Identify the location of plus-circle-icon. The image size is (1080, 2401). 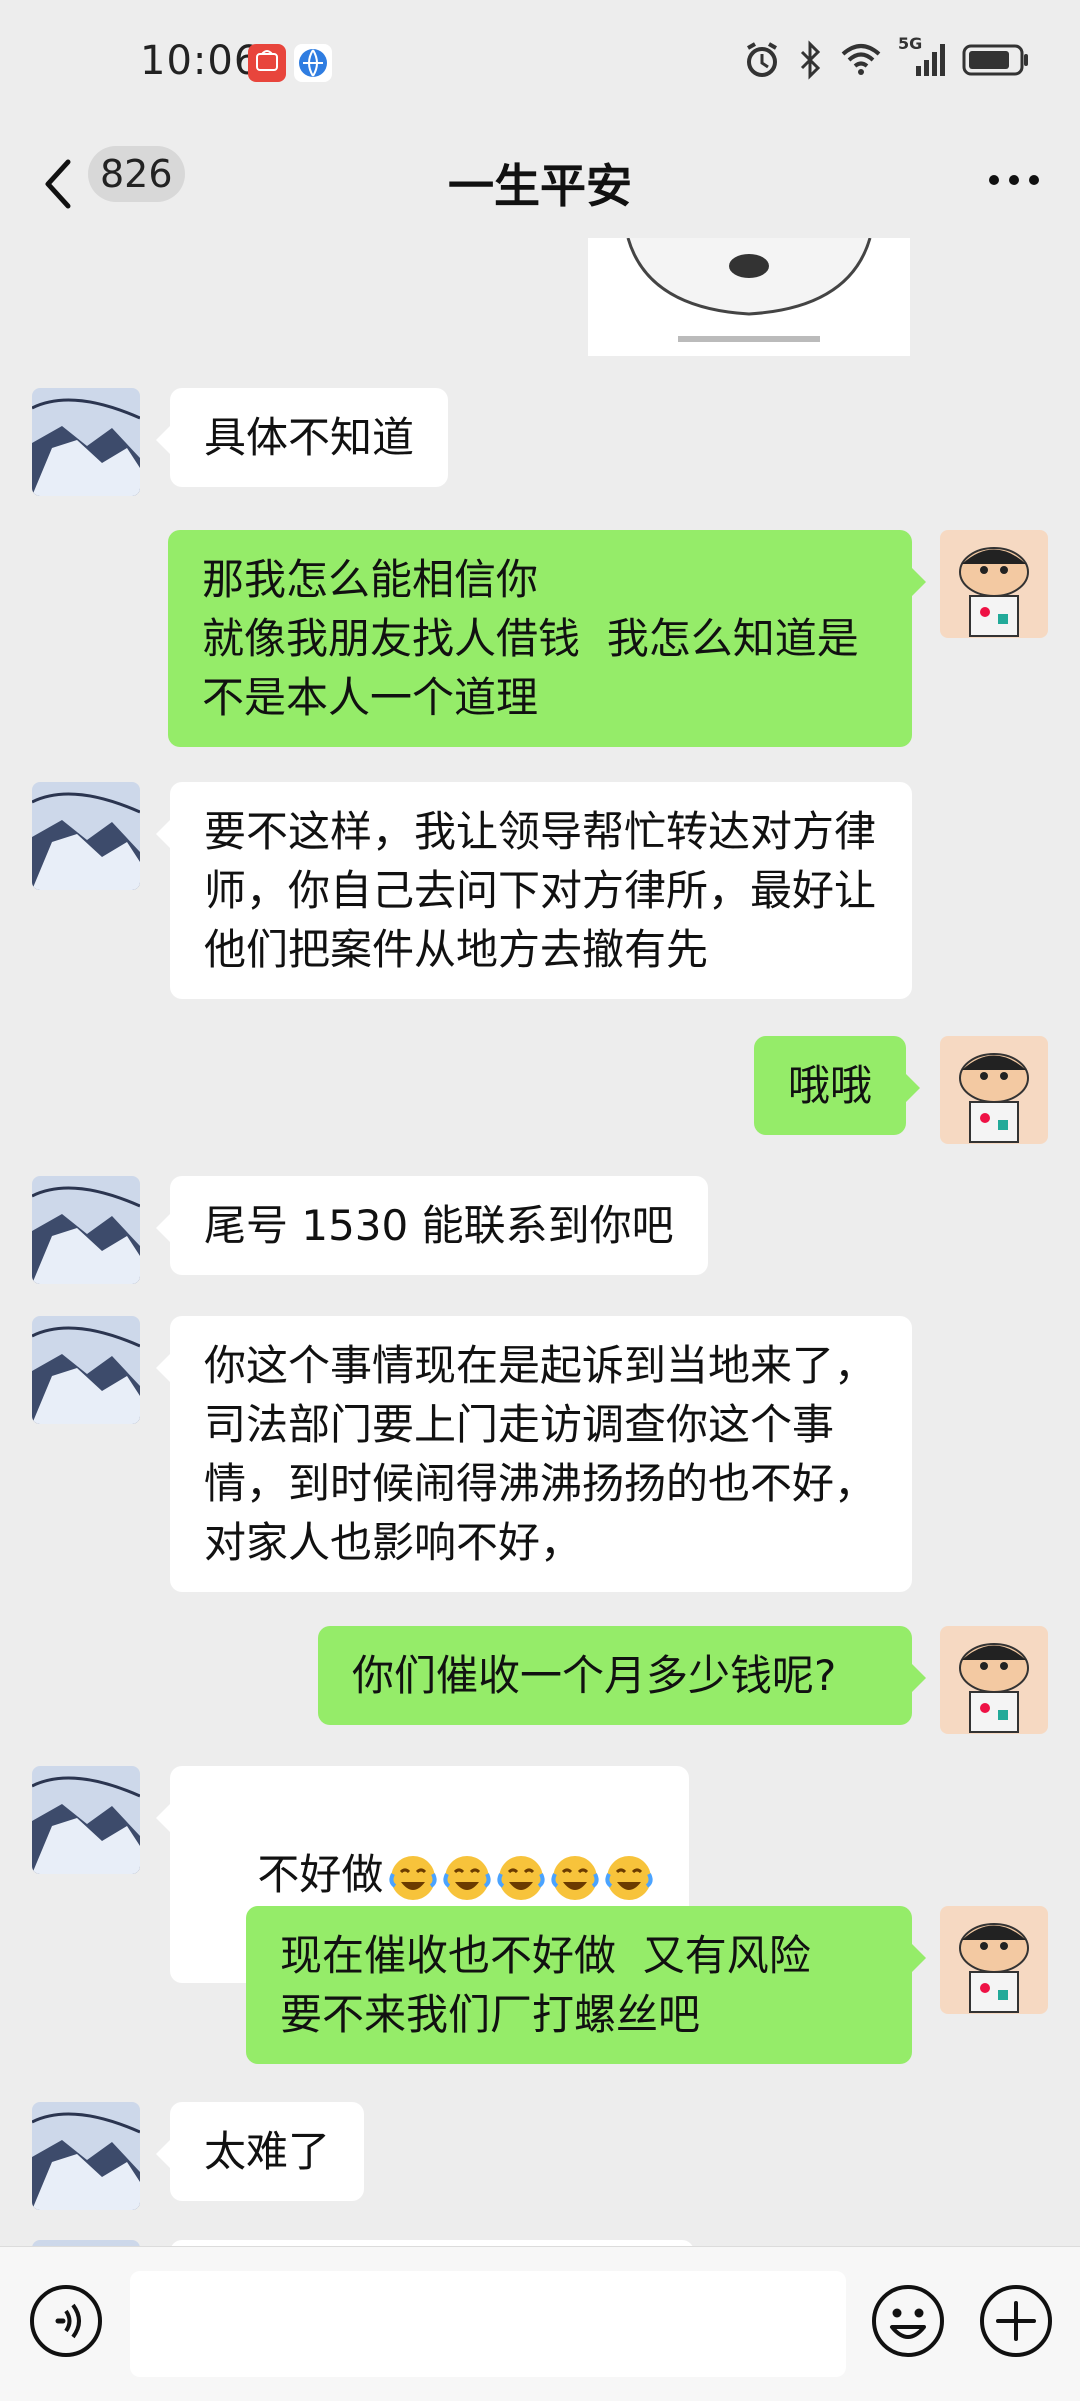
(1016, 2321).